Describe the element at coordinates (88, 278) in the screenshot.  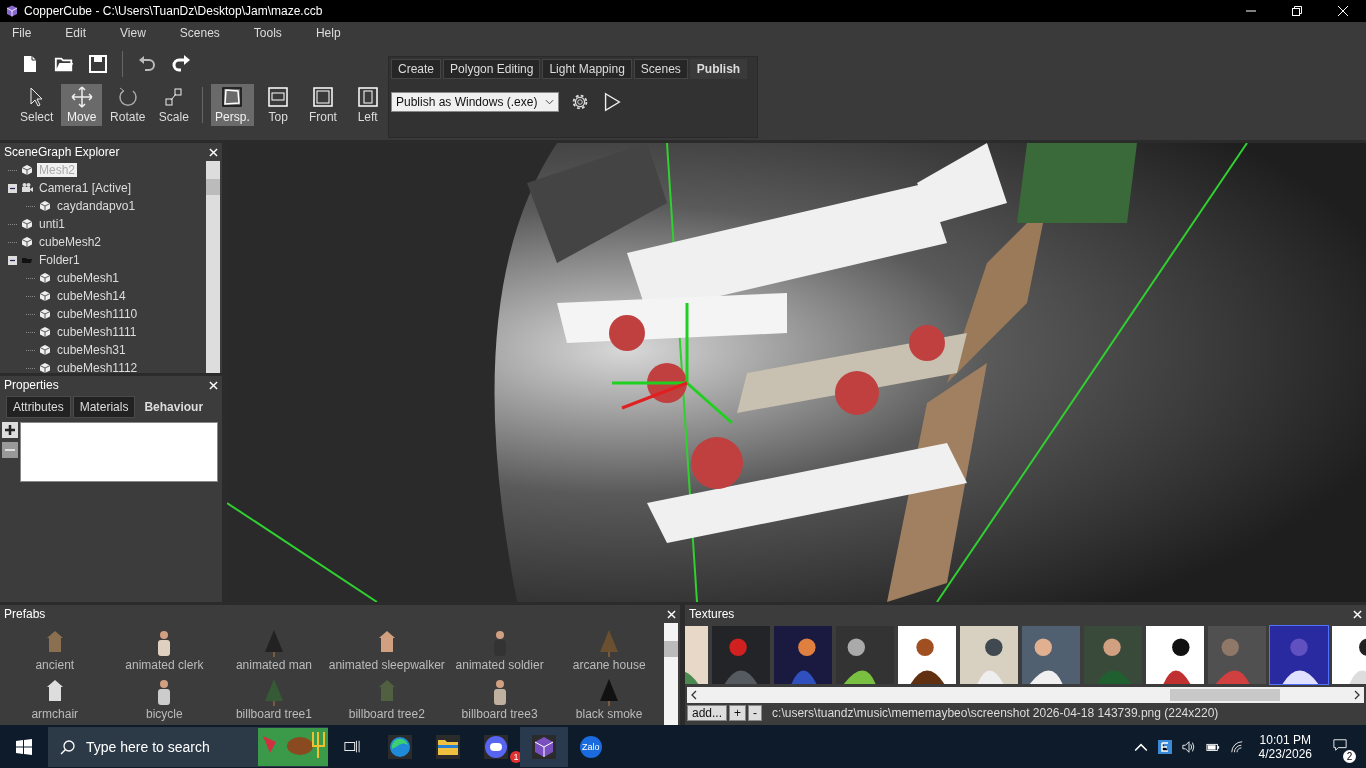
I see `tree-item: cubeMesh1` at that location.